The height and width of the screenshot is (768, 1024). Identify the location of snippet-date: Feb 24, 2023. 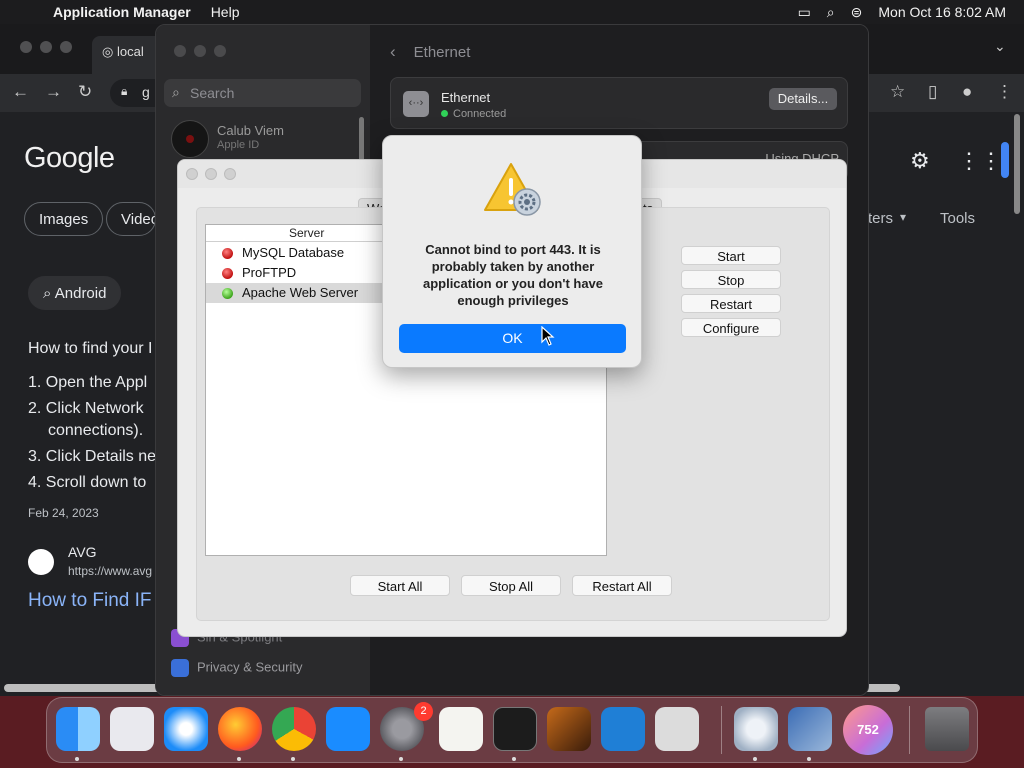
(63, 513).